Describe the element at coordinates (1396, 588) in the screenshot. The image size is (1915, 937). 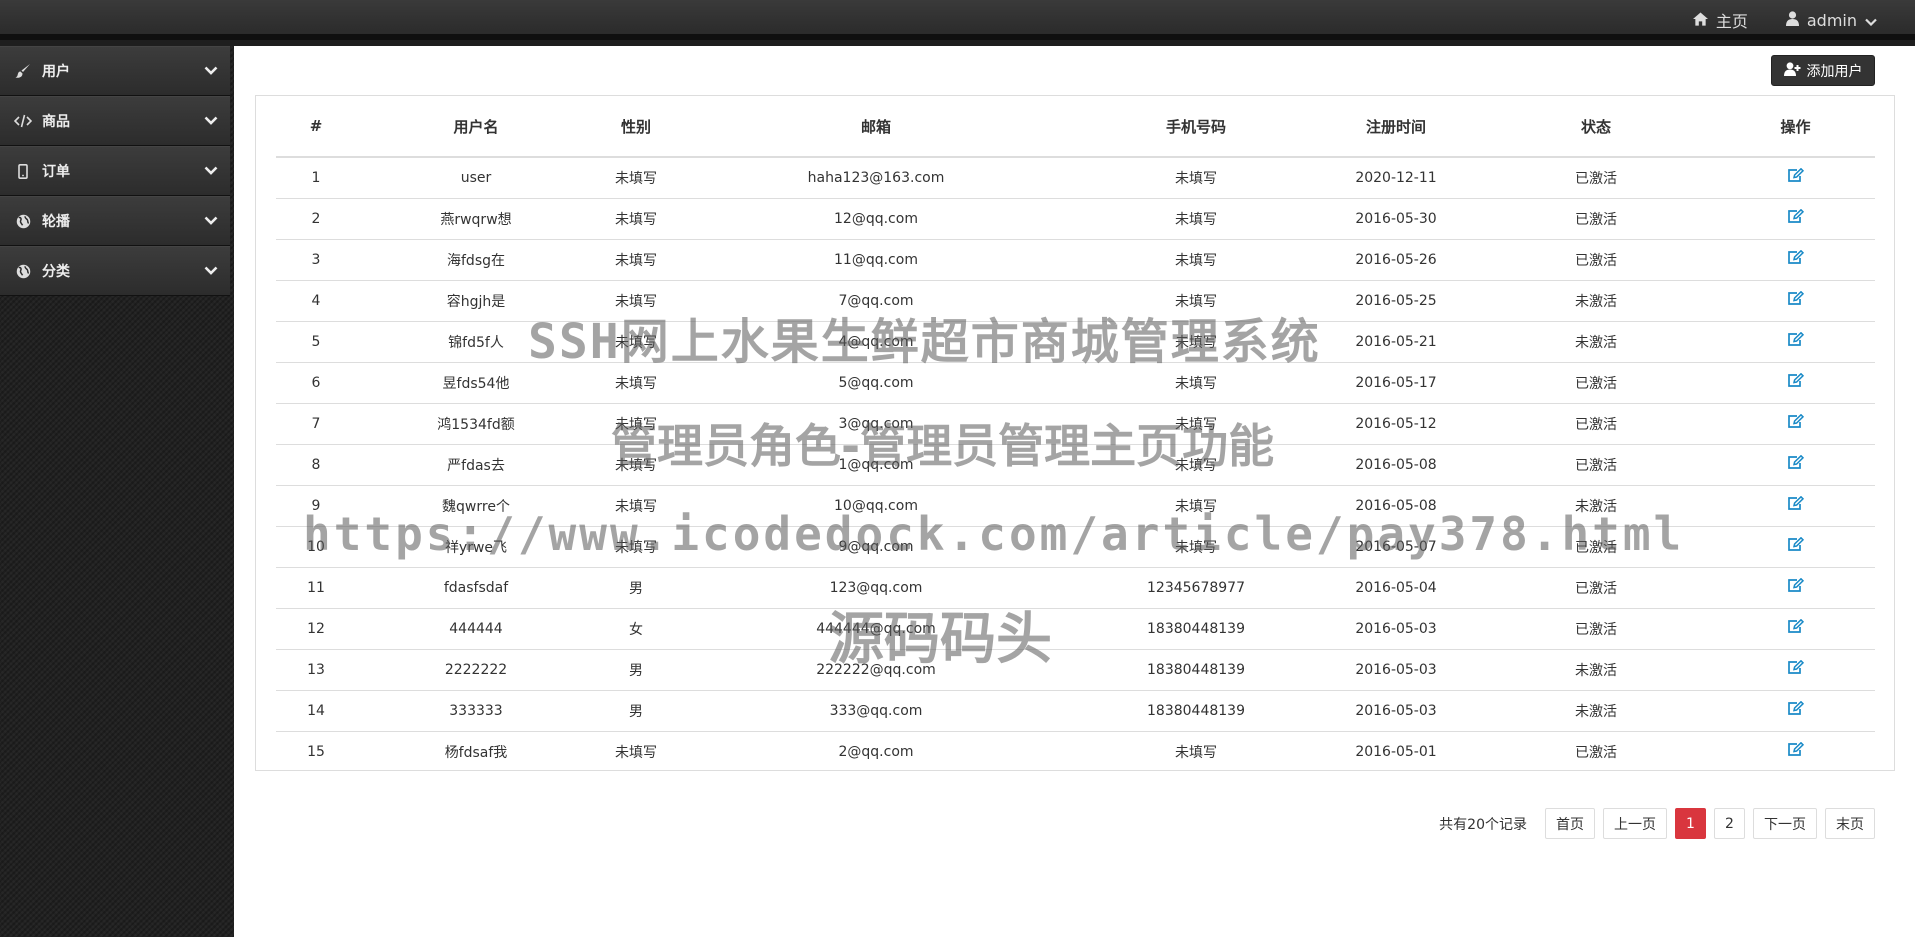
I see `register-date-cell: 2016-05-04` at that location.